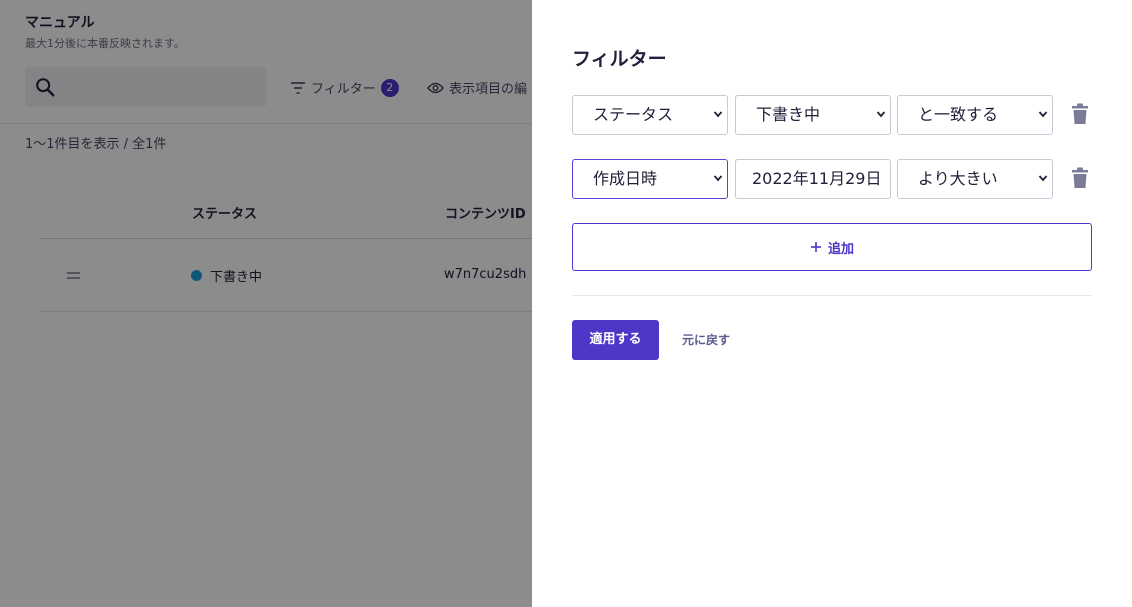  I want to click on filter-operator-select: と一致する, so click(975, 115).